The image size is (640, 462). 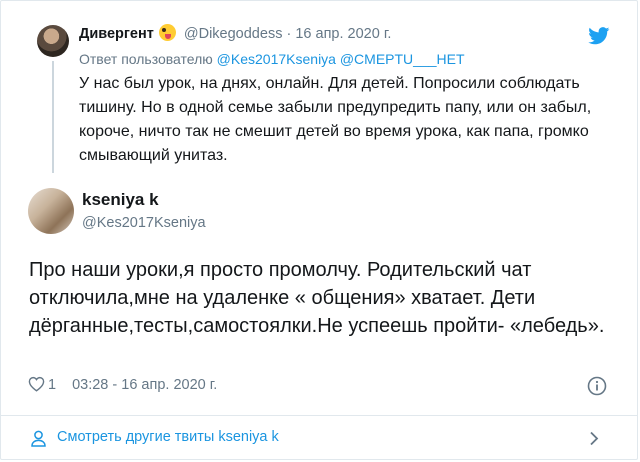 What do you see at coordinates (52, 385) in the screenshot?
I see `like-count: 1` at bounding box center [52, 385].